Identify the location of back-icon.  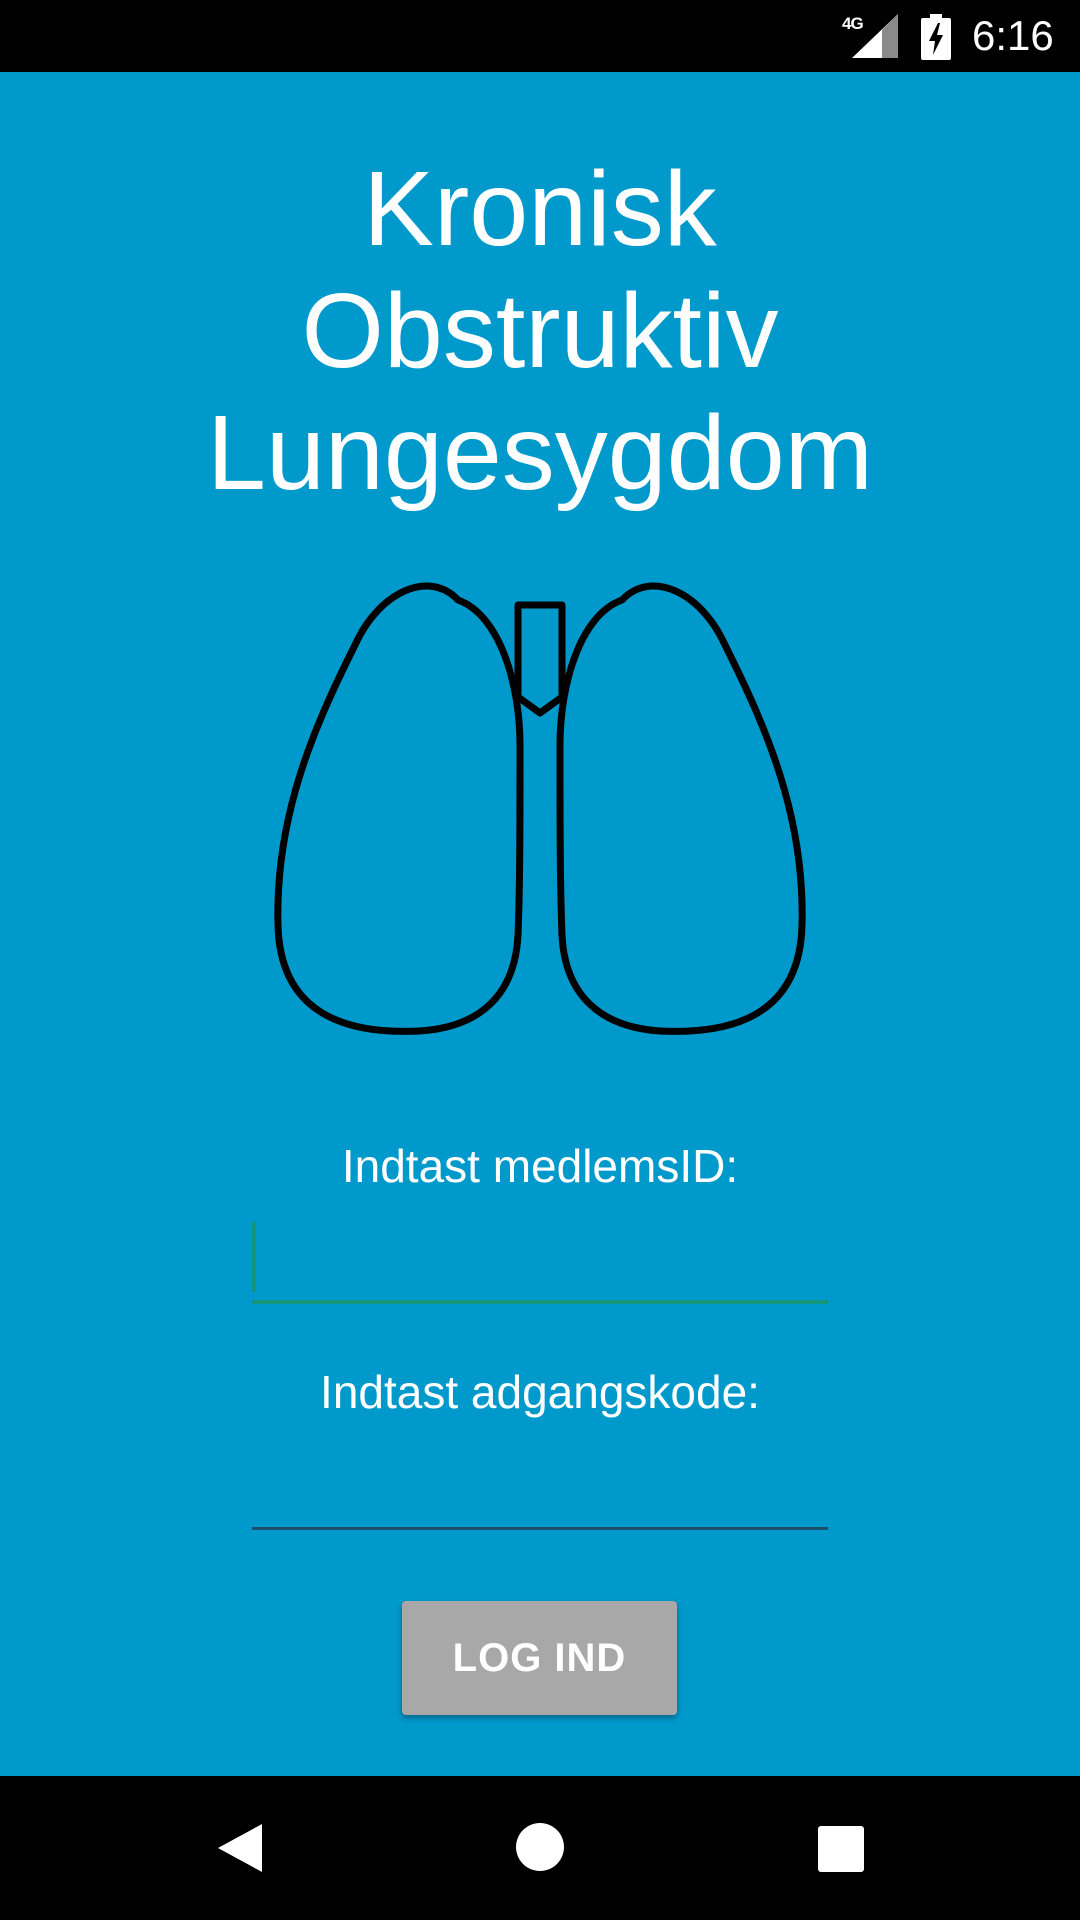
(240, 1848).